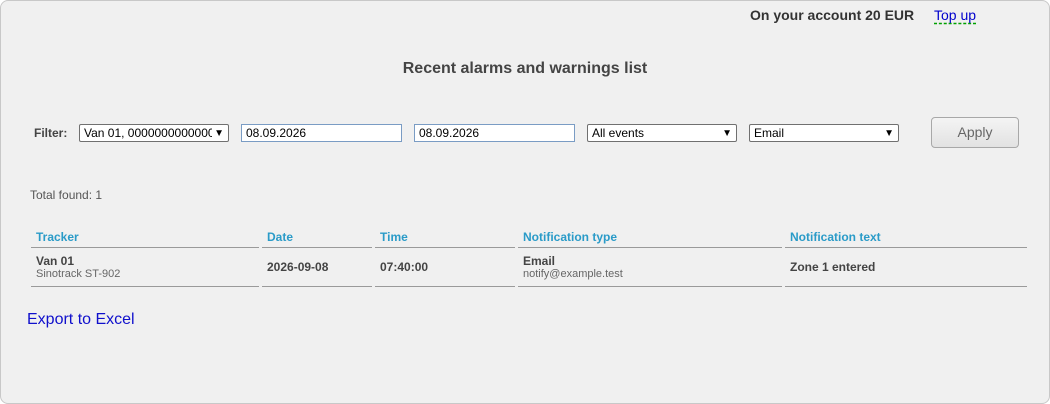 The height and width of the screenshot is (404, 1050). What do you see at coordinates (662, 133) in the screenshot?
I see `event-type-select: All events ▼` at bounding box center [662, 133].